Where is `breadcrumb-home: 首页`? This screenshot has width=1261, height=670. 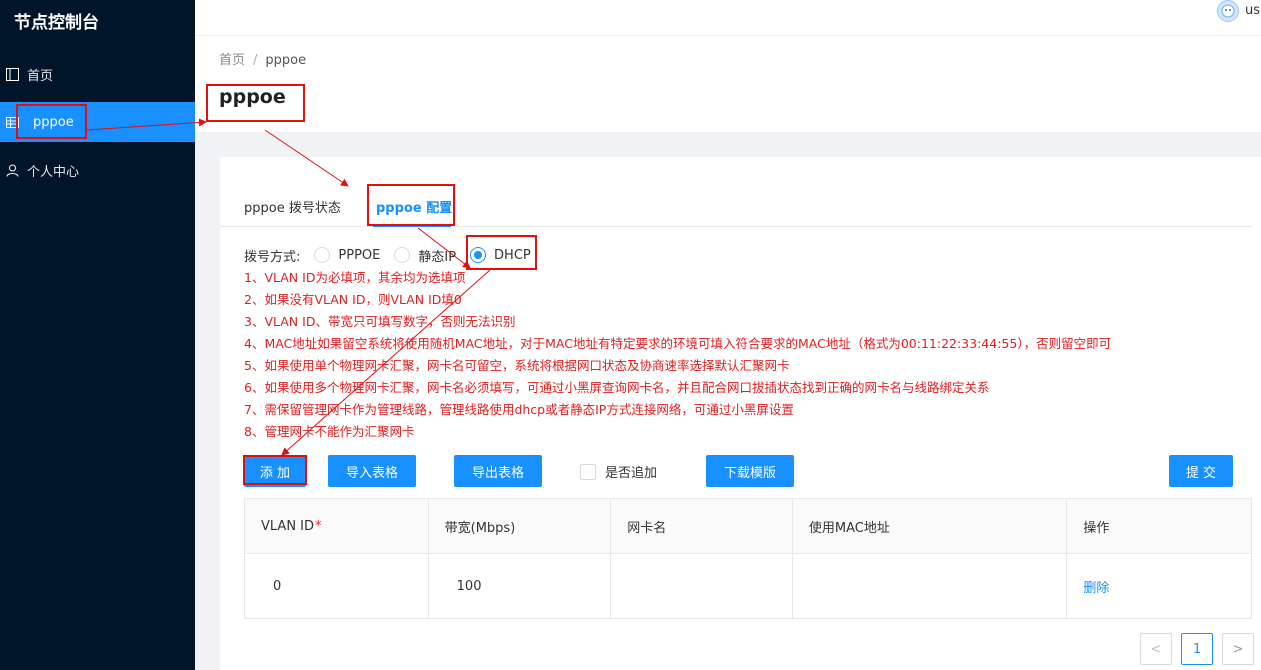
breadcrumb-home: 首页 is located at coordinates (232, 60).